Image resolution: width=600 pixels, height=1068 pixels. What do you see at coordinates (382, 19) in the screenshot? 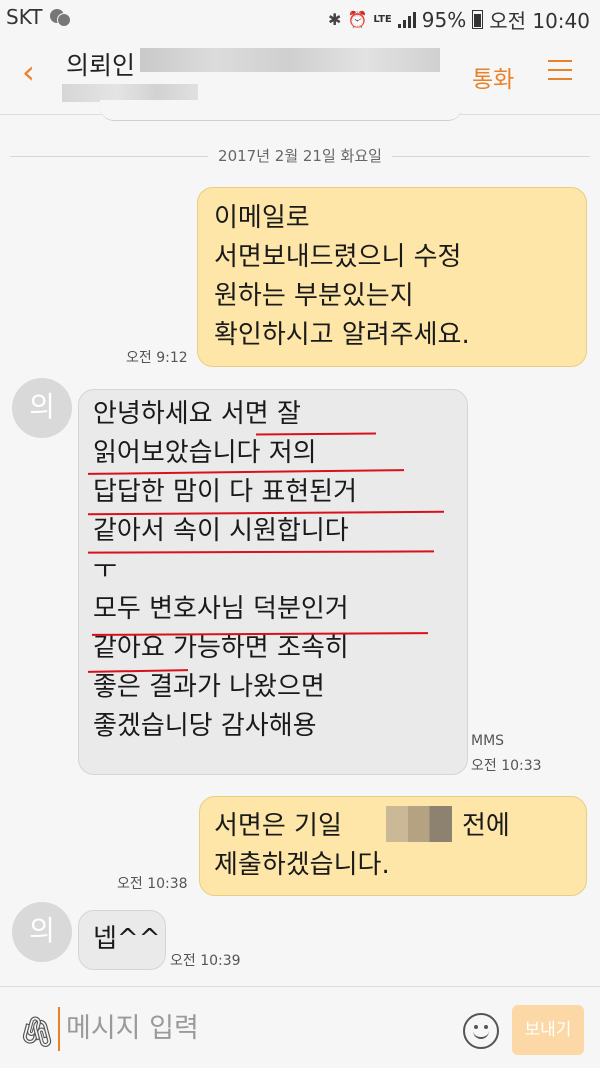
I see `network-type: LTE` at bounding box center [382, 19].